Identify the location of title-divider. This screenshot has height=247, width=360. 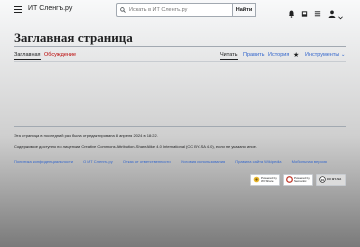
(180, 46).